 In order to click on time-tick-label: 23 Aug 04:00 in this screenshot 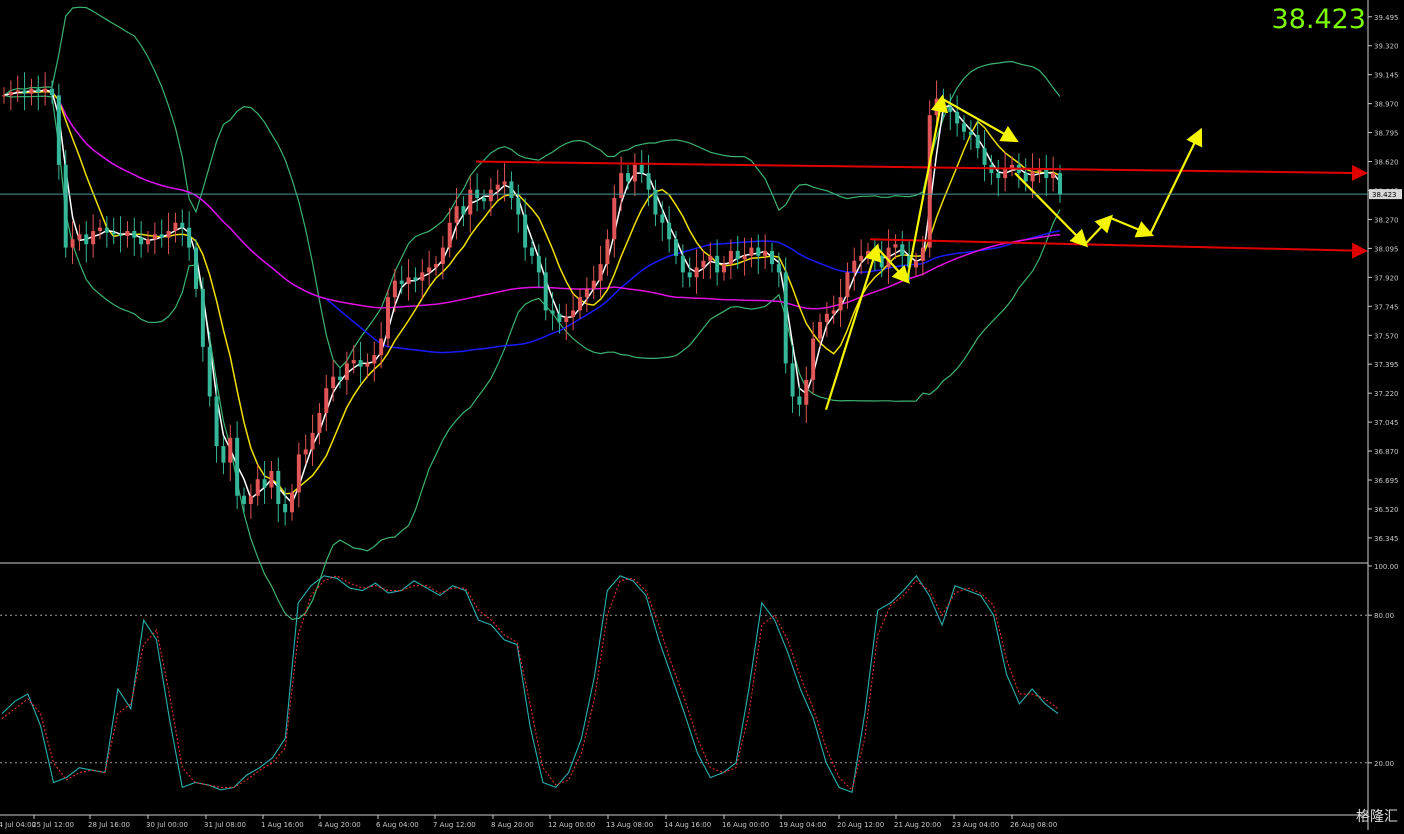, I will do `click(975, 825)`.